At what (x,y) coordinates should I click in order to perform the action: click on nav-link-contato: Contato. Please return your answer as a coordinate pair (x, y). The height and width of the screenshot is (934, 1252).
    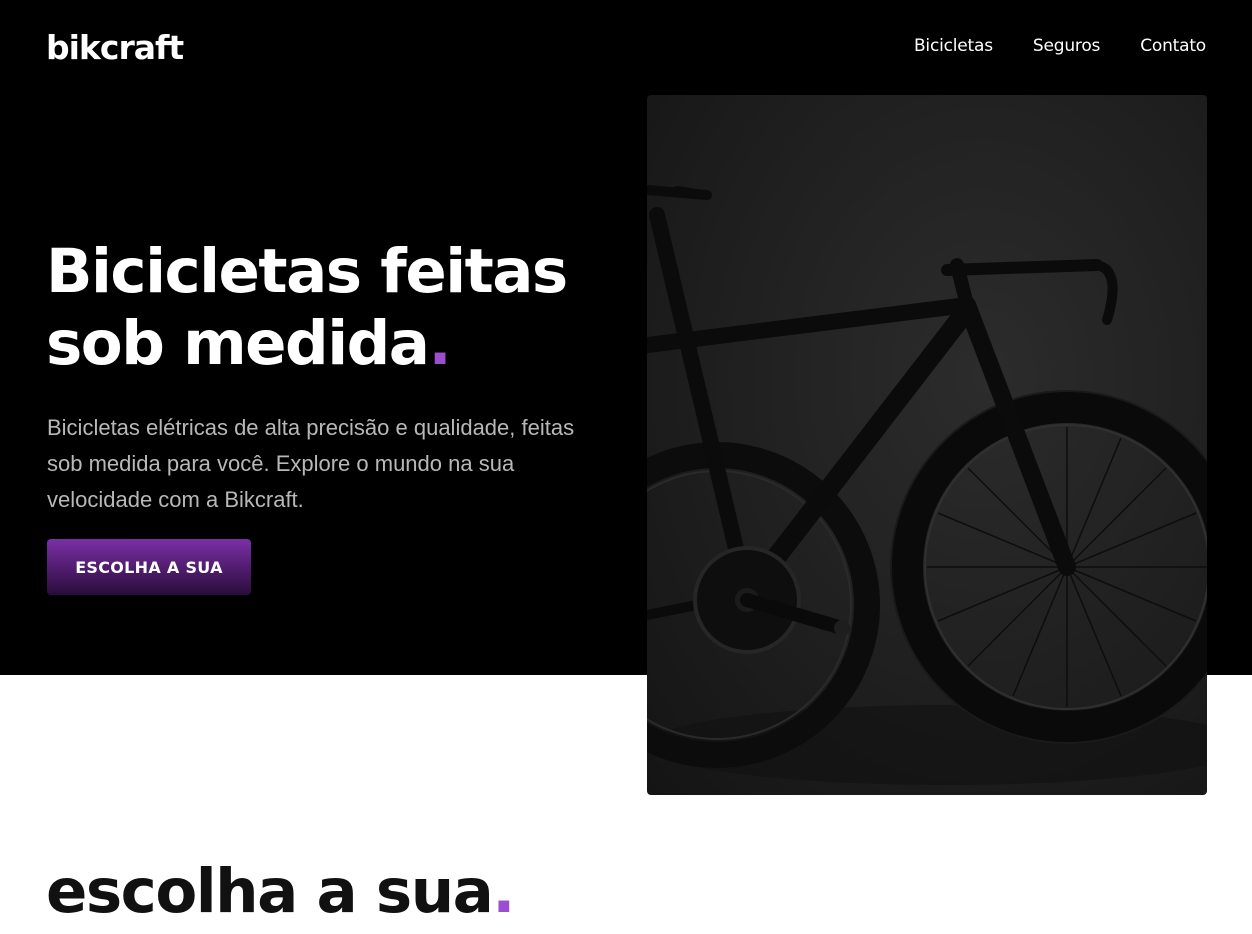
    Looking at the image, I should click on (1173, 46).